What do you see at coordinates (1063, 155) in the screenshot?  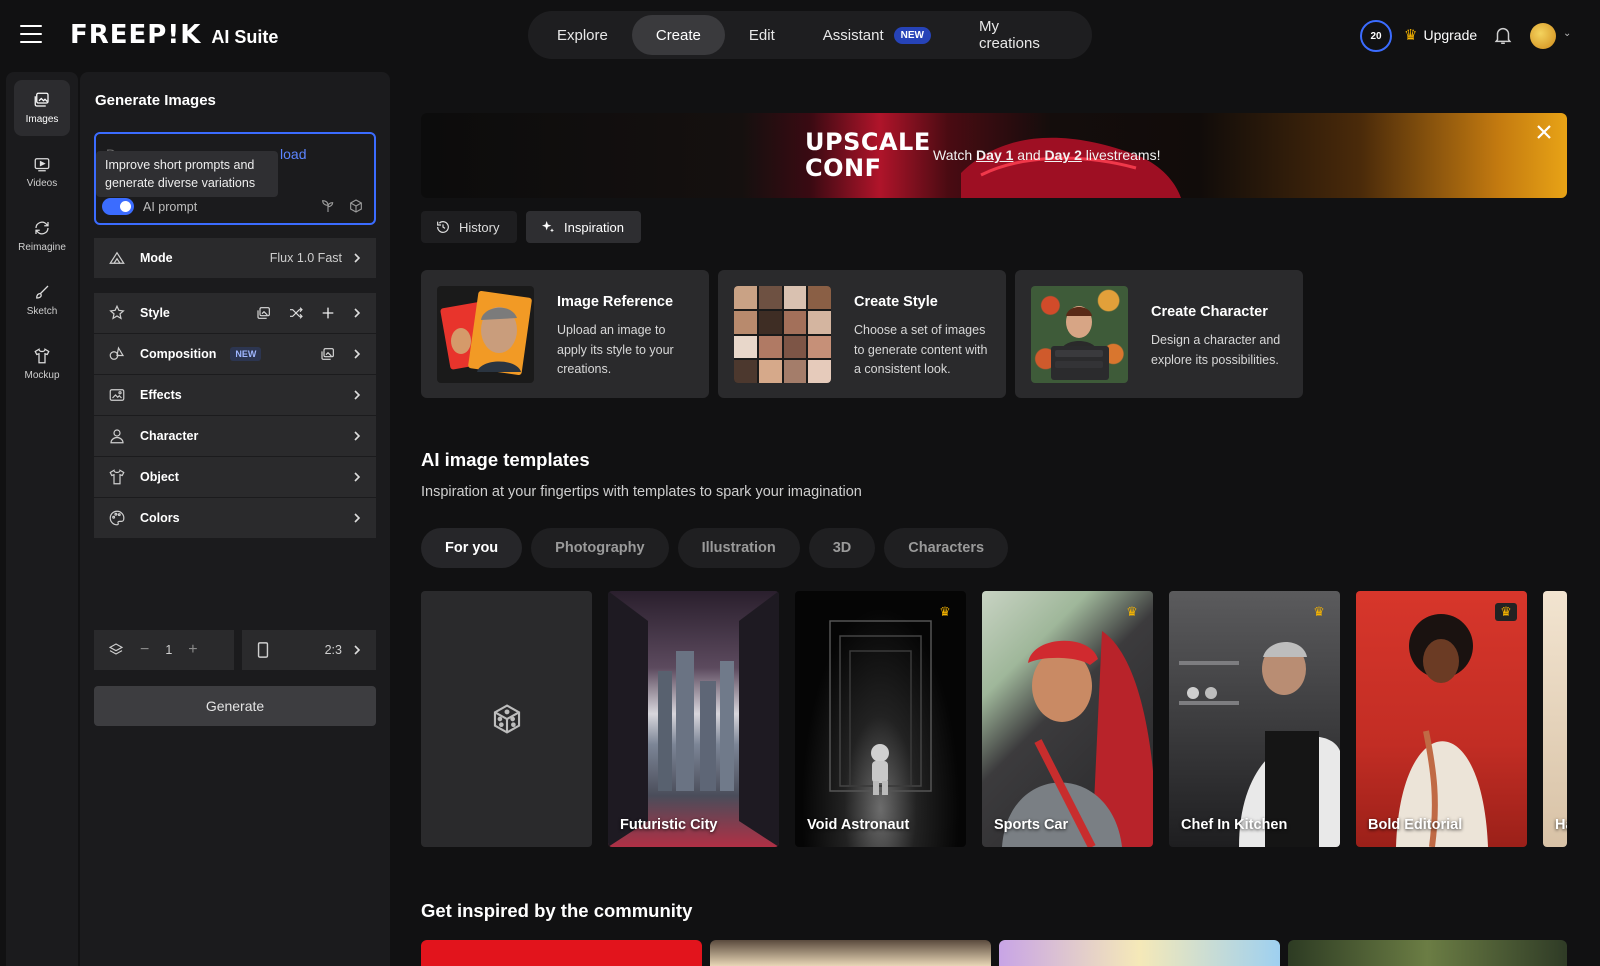 I see `day2-link: Day 2` at bounding box center [1063, 155].